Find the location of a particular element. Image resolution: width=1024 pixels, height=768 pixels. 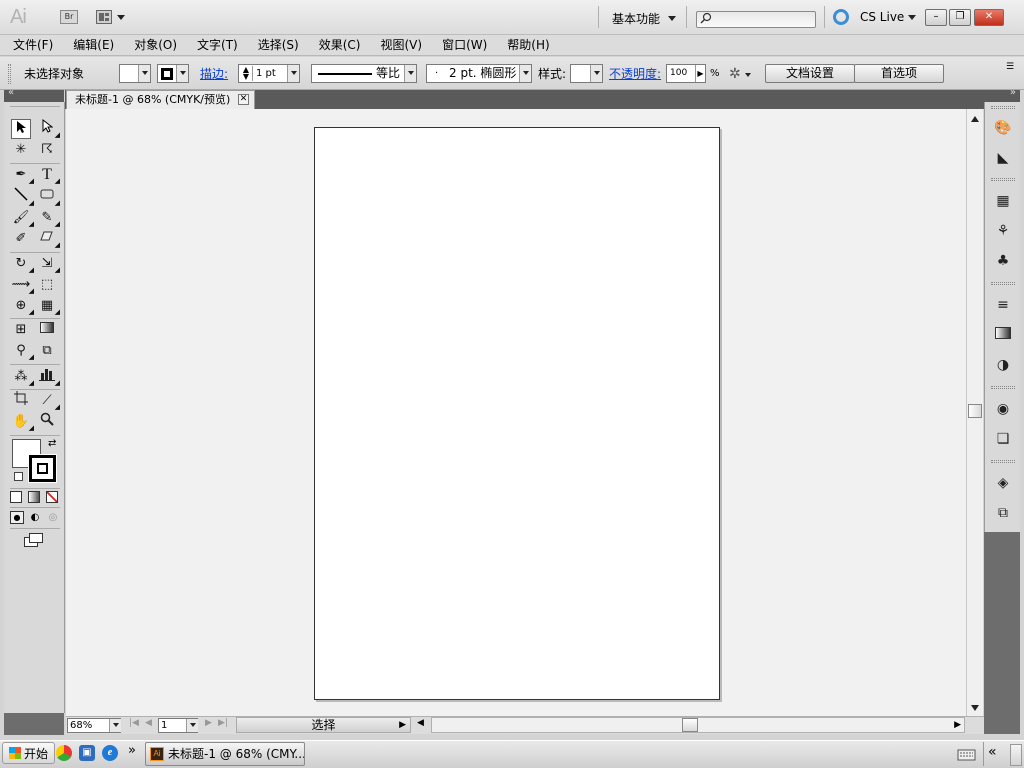

horizontal-scroll-thumb is located at coordinates (690, 725).